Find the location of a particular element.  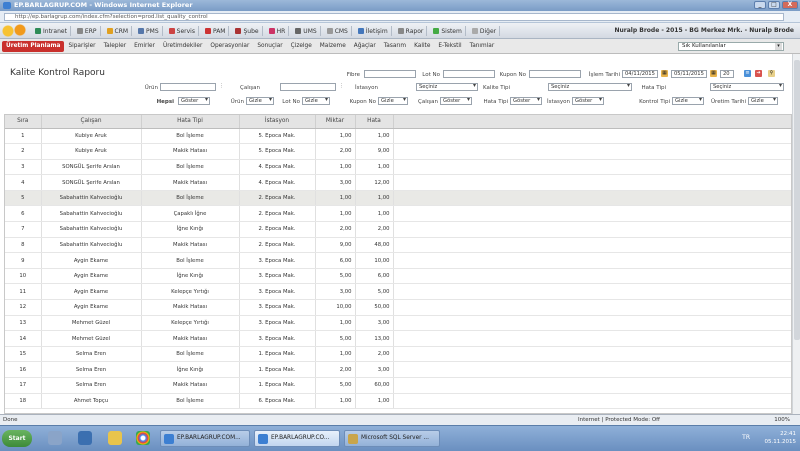

istasyon-select: Seçiniz is located at coordinates (447, 87).